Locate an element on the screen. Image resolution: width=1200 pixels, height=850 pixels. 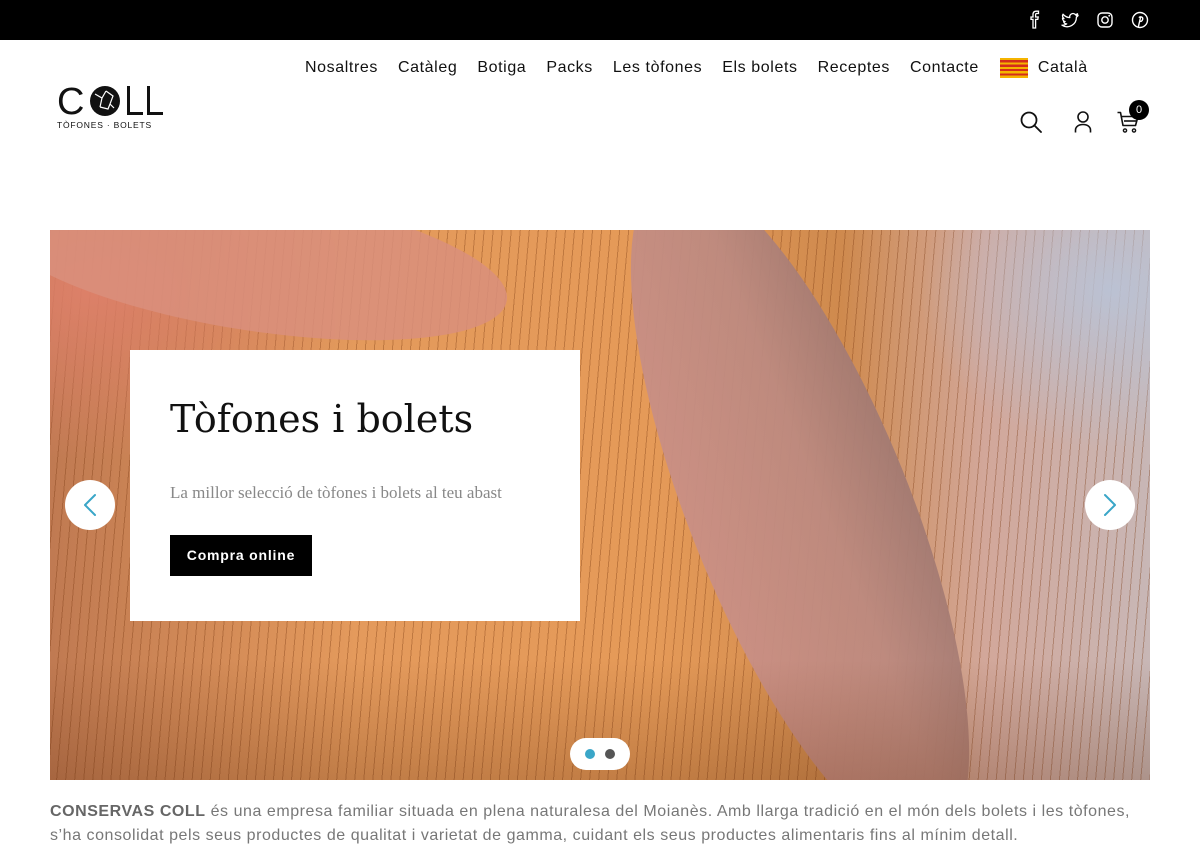
shop-online-button: Compra online is located at coordinates (241, 555).